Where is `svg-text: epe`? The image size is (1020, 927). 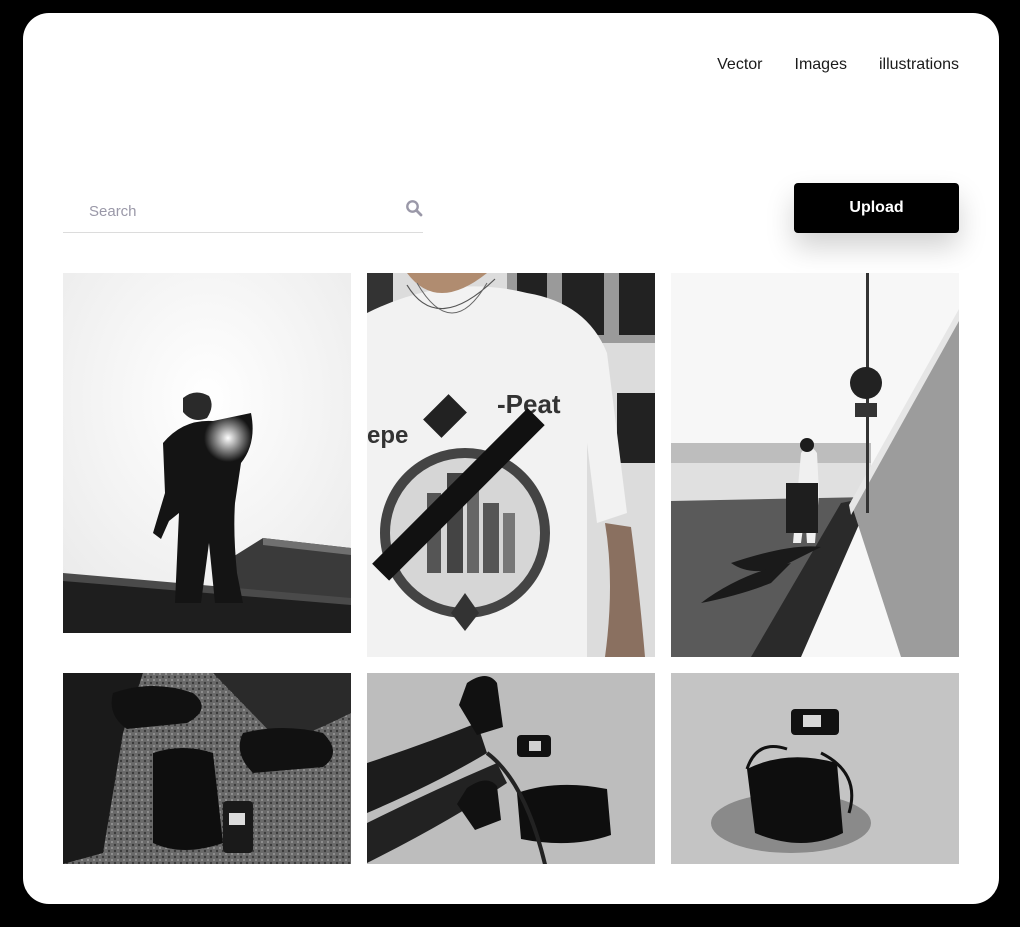 svg-text: epe is located at coordinates (387, 435).